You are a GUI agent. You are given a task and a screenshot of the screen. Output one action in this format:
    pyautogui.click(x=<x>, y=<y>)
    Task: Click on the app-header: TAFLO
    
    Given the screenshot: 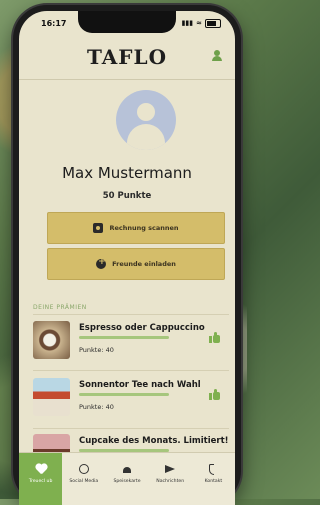 What is the action you would take?
    pyautogui.click(x=127, y=57)
    